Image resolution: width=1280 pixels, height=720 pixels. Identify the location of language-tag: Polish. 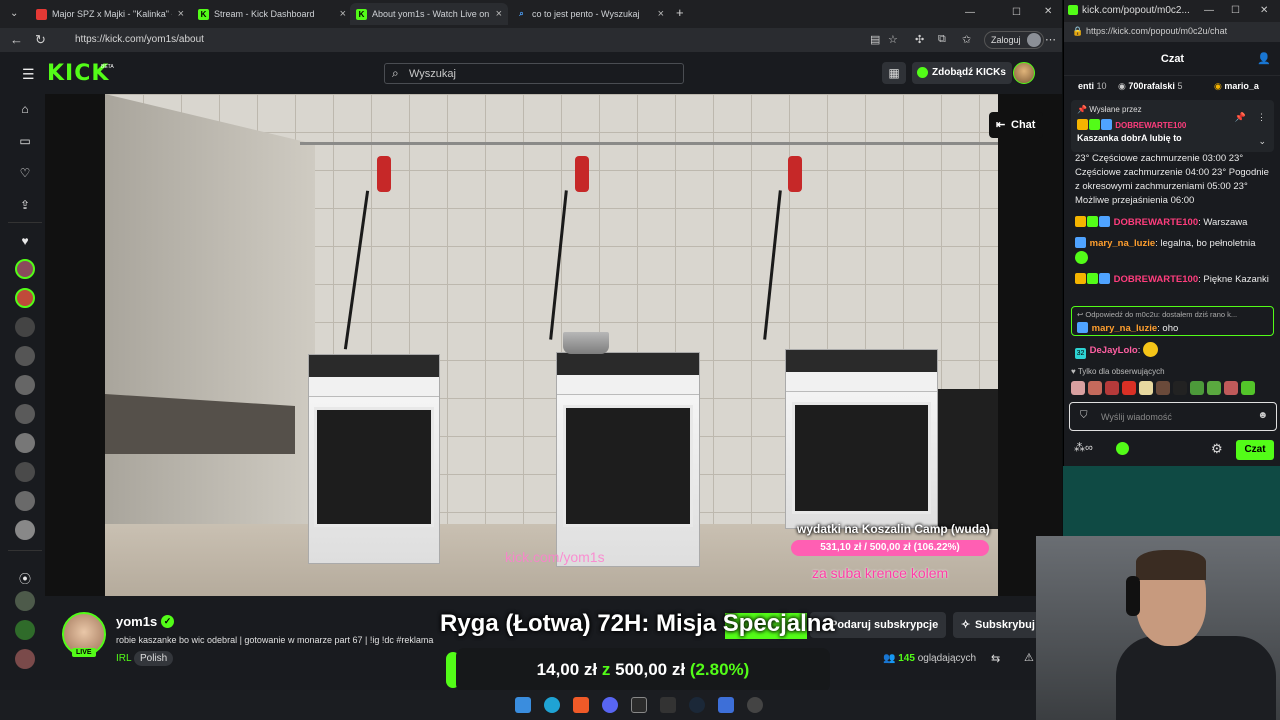
(154, 658).